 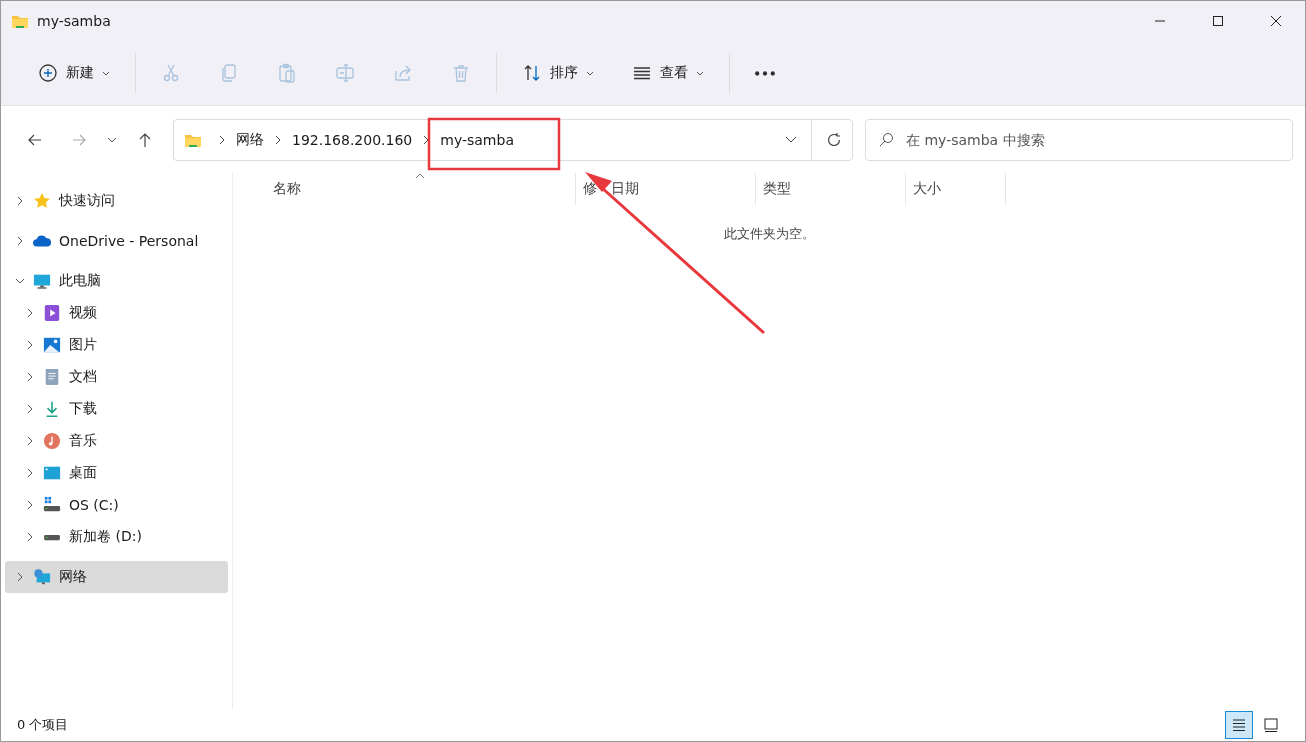 What do you see at coordinates (20, 281) in the screenshot?
I see `expanded-chevron-icon` at bounding box center [20, 281].